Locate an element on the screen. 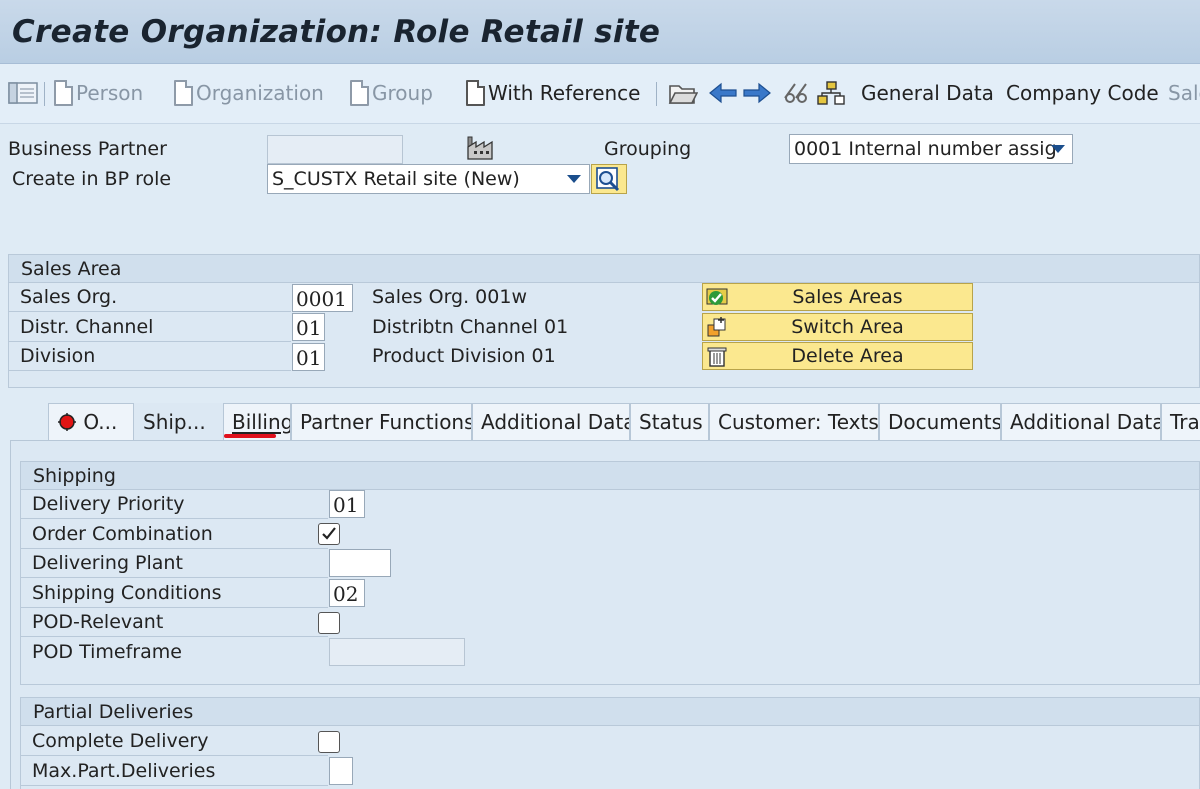 The width and height of the screenshot is (1200, 789). pod-relevant-checkbox is located at coordinates (329, 623).